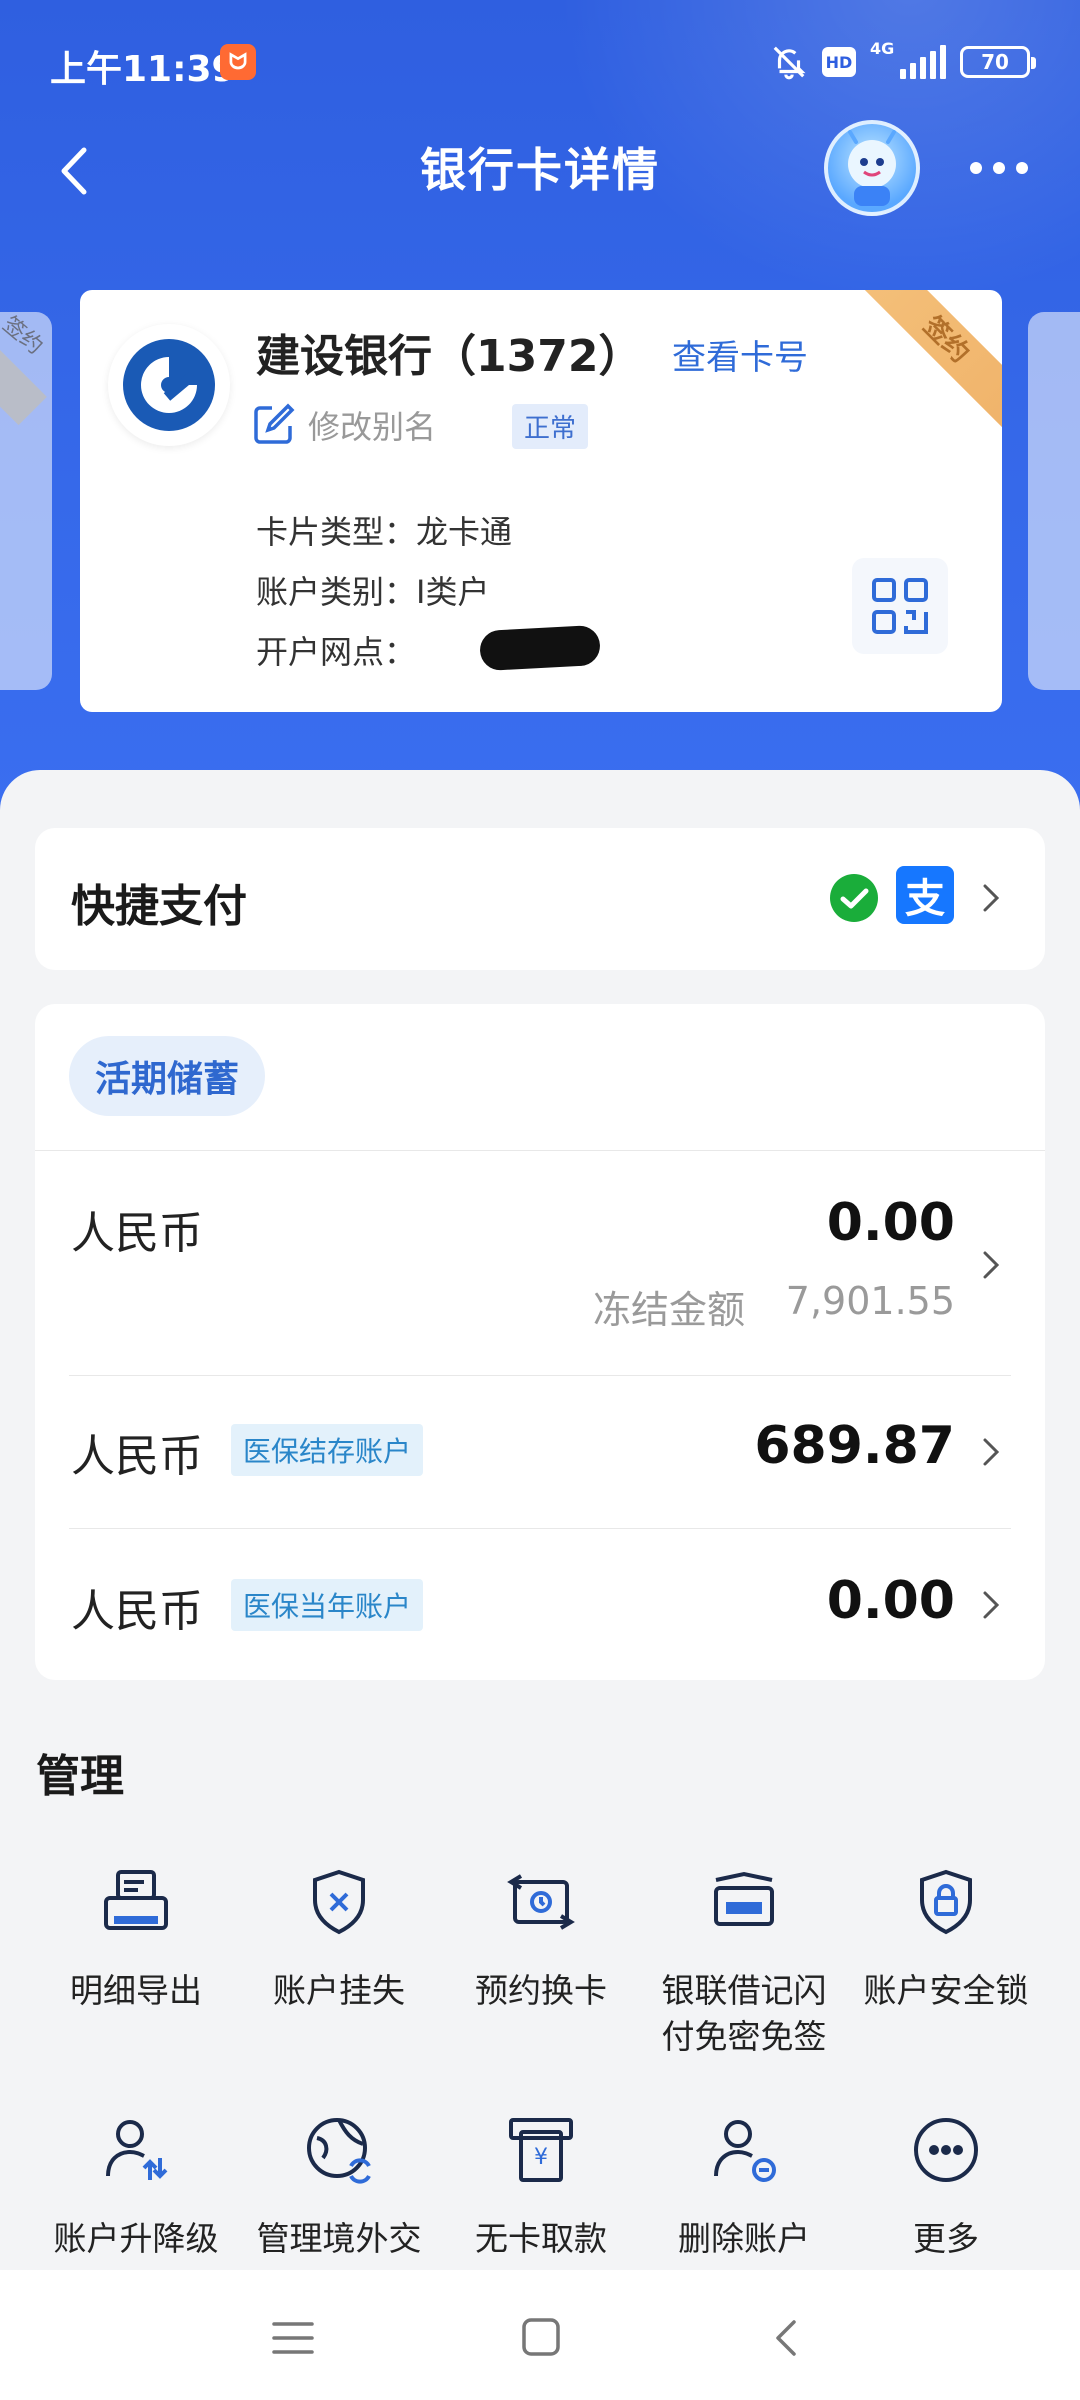  I want to click on frozen-amount-value: 7,901.55, so click(870, 1301).